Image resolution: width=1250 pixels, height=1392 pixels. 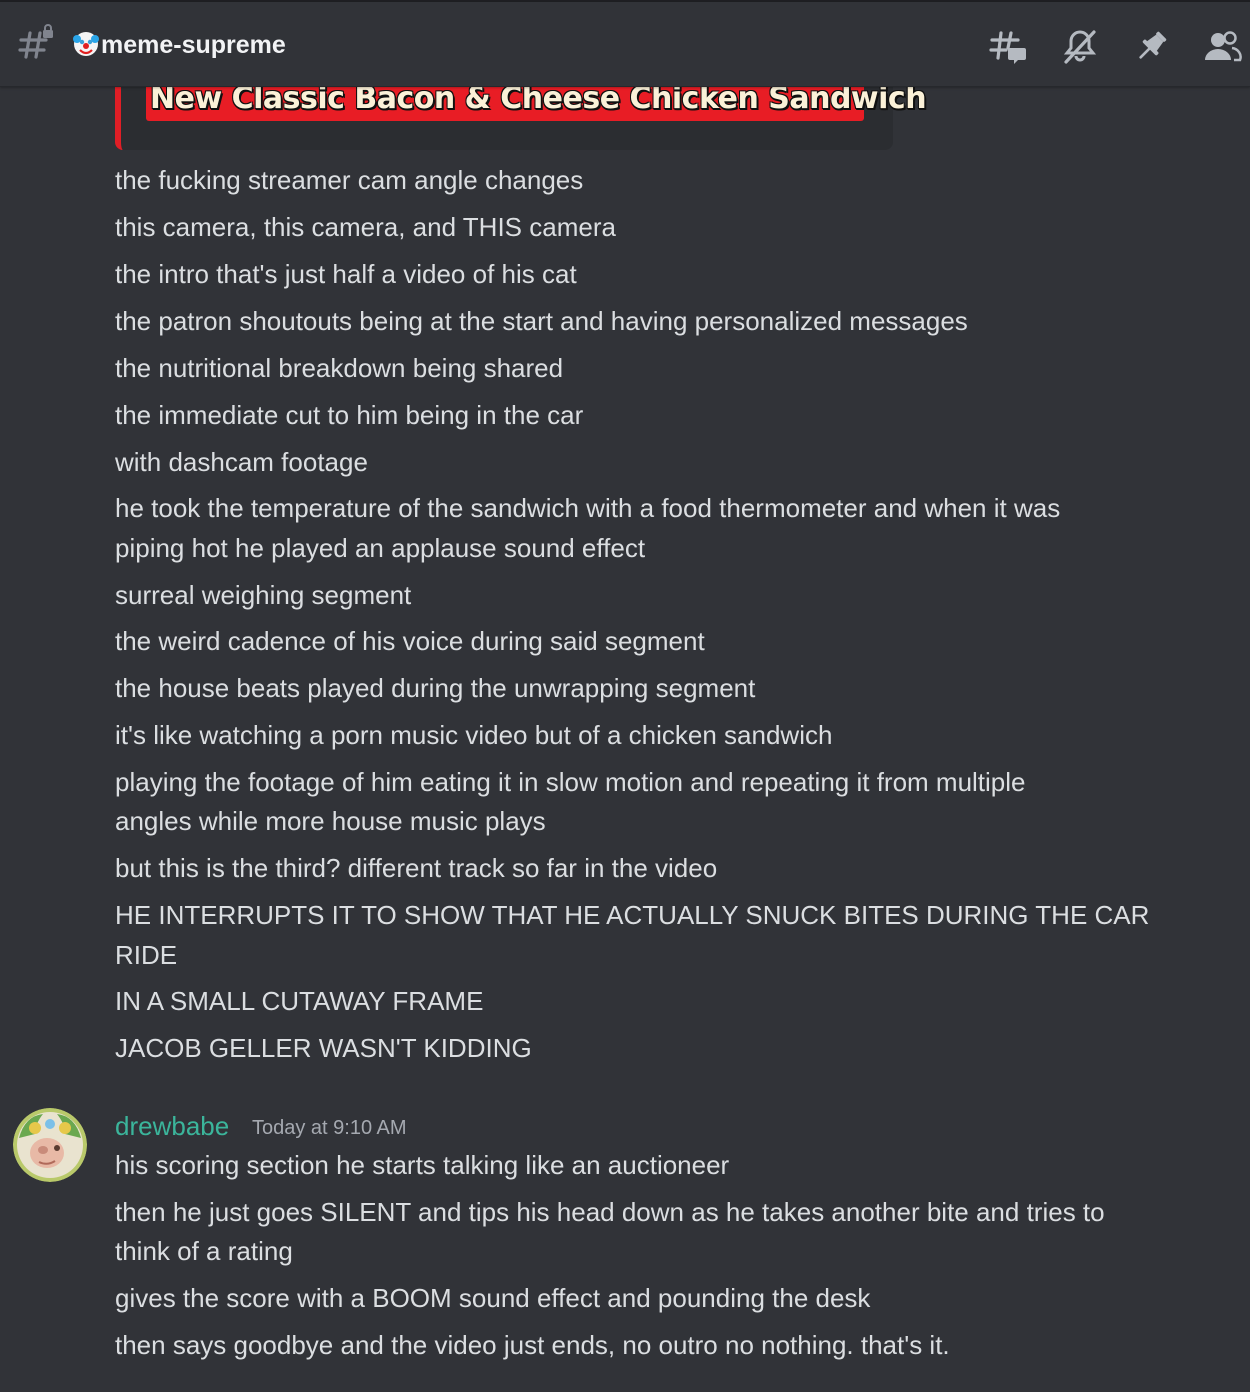 What do you see at coordinates (1152, 46) in the screenshot?
I see `pin-icon` at bounding box center [1152, 46].